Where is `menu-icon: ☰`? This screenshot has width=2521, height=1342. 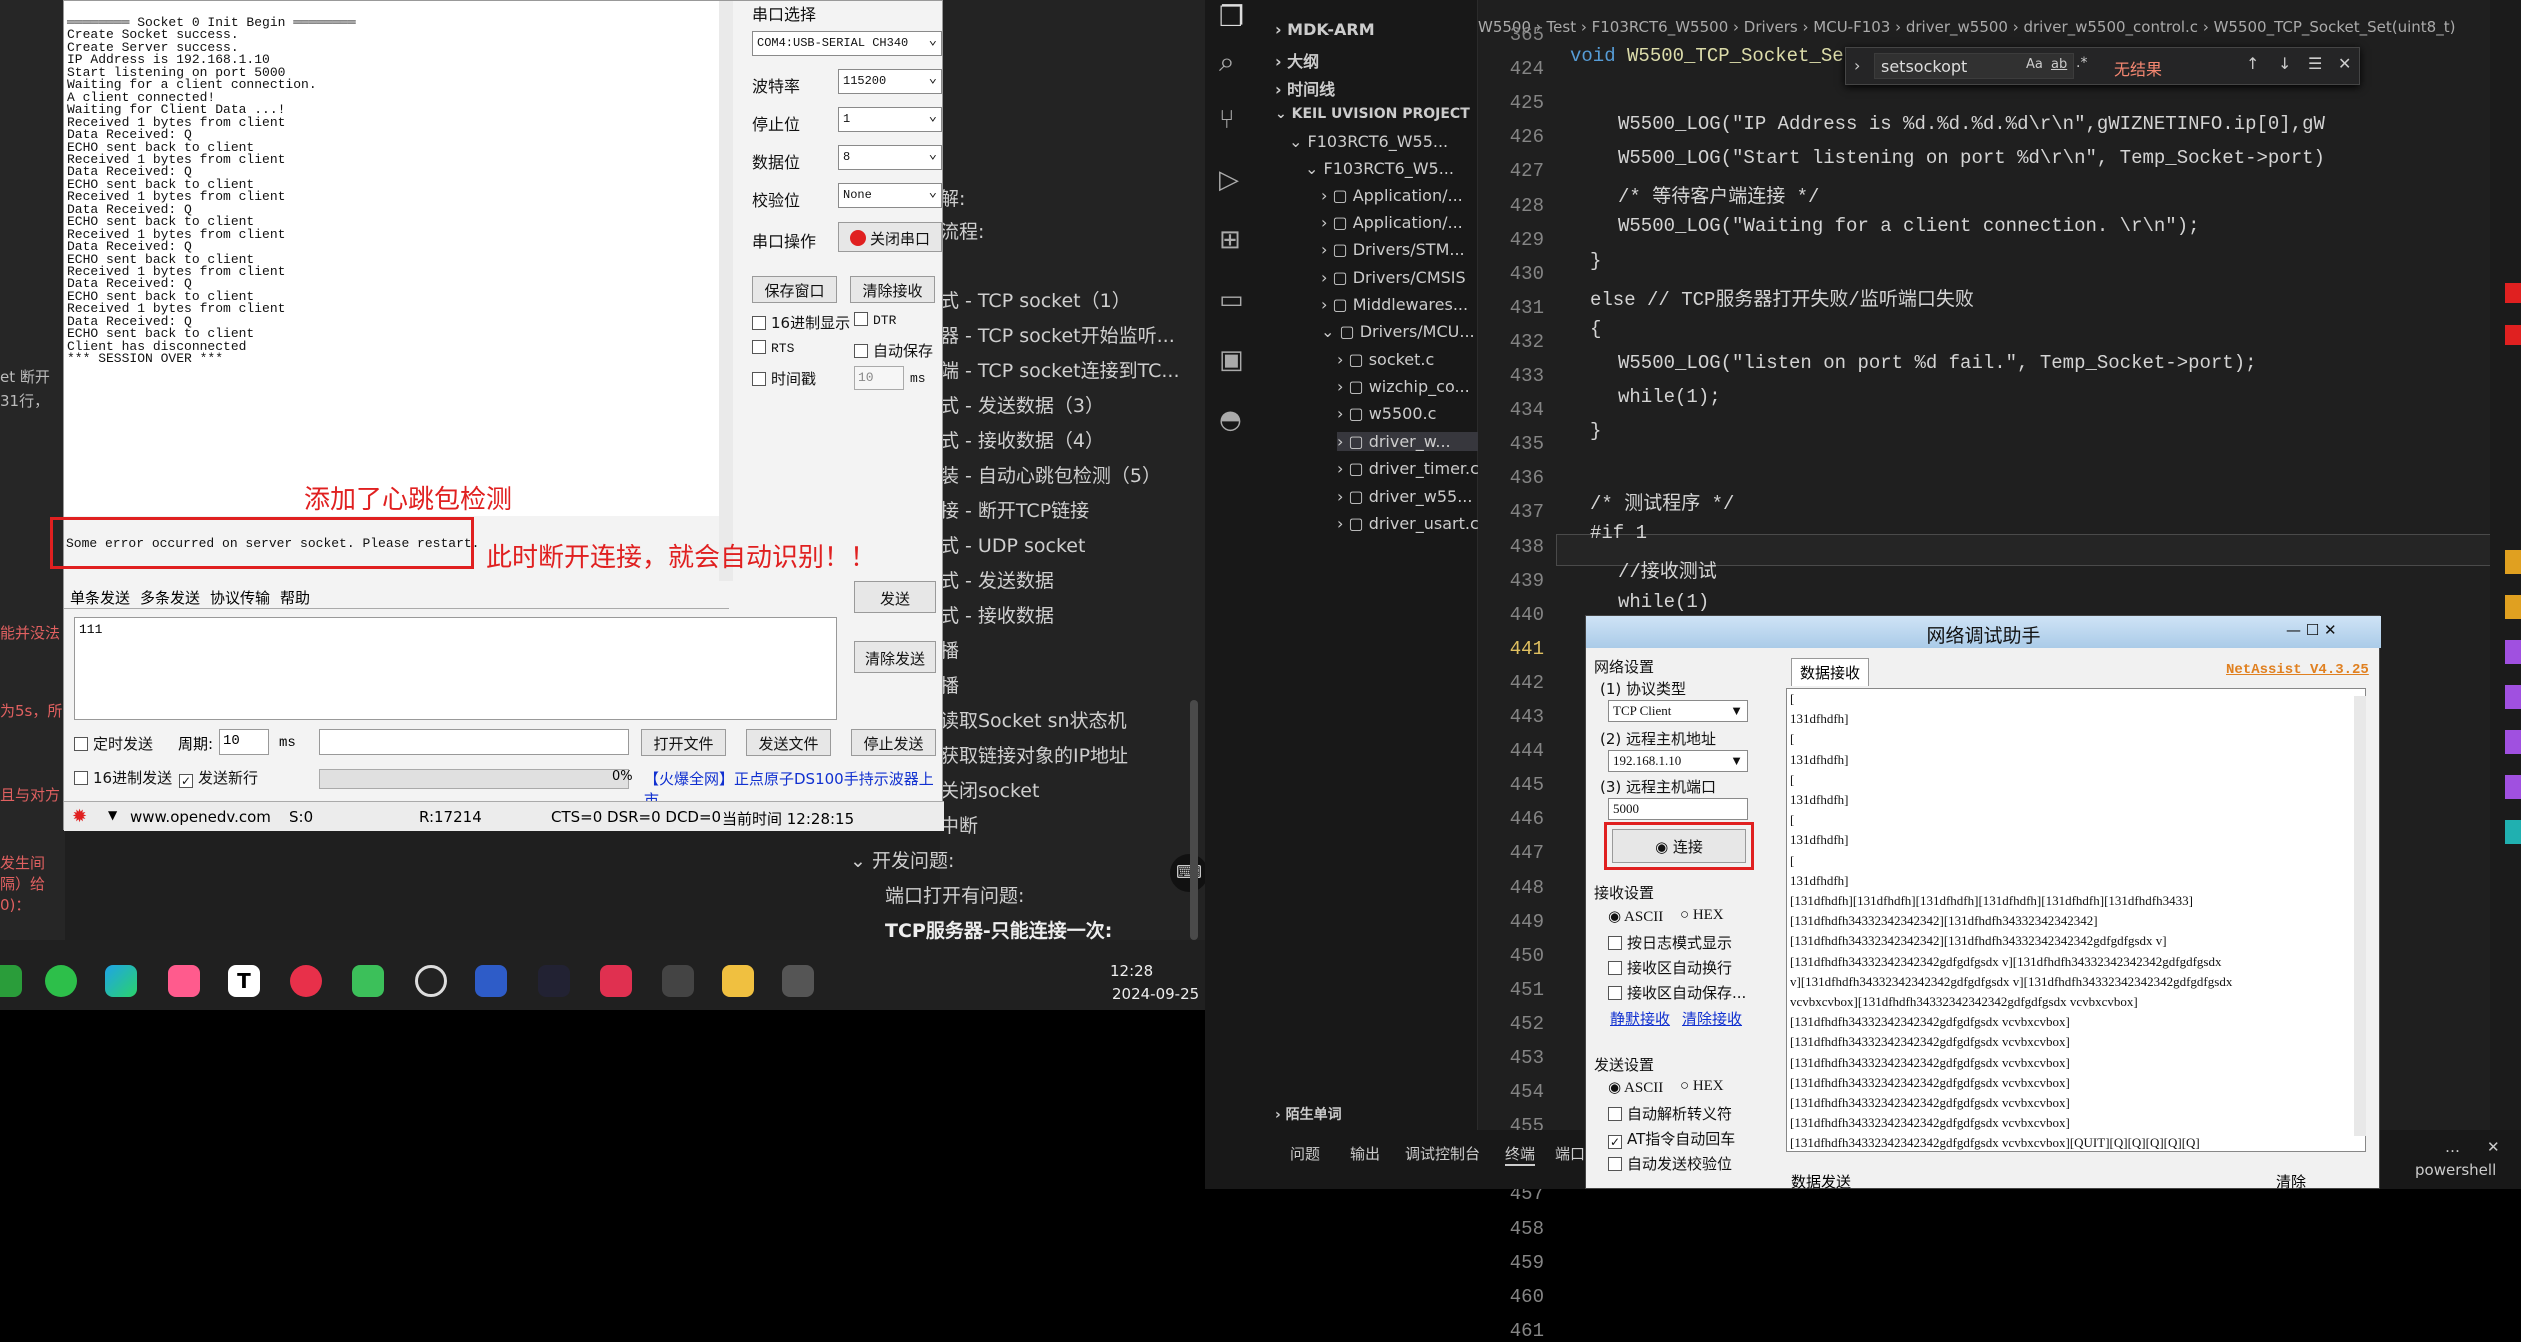
menu-icon: ☰ is located at coordinates (2315, 63).